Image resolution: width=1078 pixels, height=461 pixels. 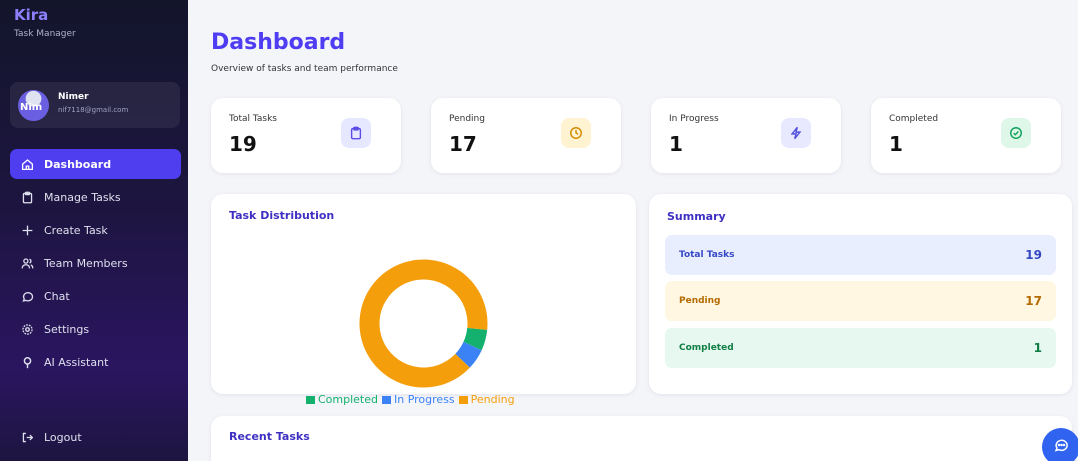 What do you see at coordinates (576, 133) in the screenshot?
I see `clock-icon` at bounding box center [576, 133].